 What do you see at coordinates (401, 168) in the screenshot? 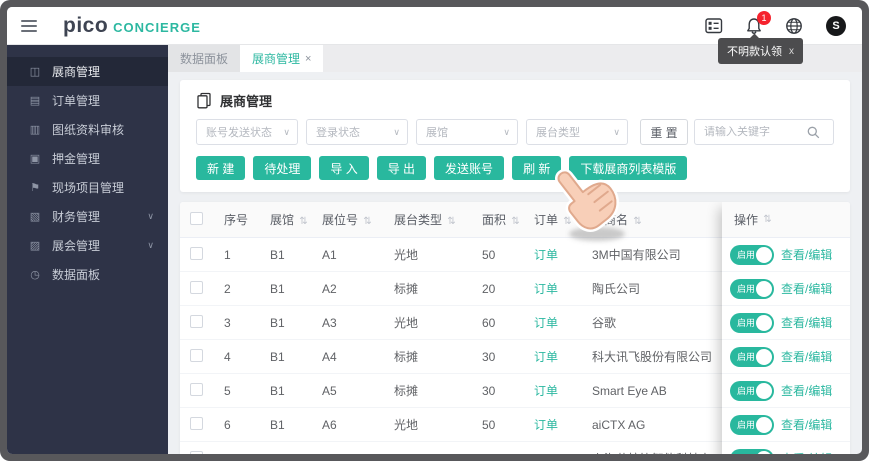
I see `export-button: 导 出` at bounding box center [401, 168].